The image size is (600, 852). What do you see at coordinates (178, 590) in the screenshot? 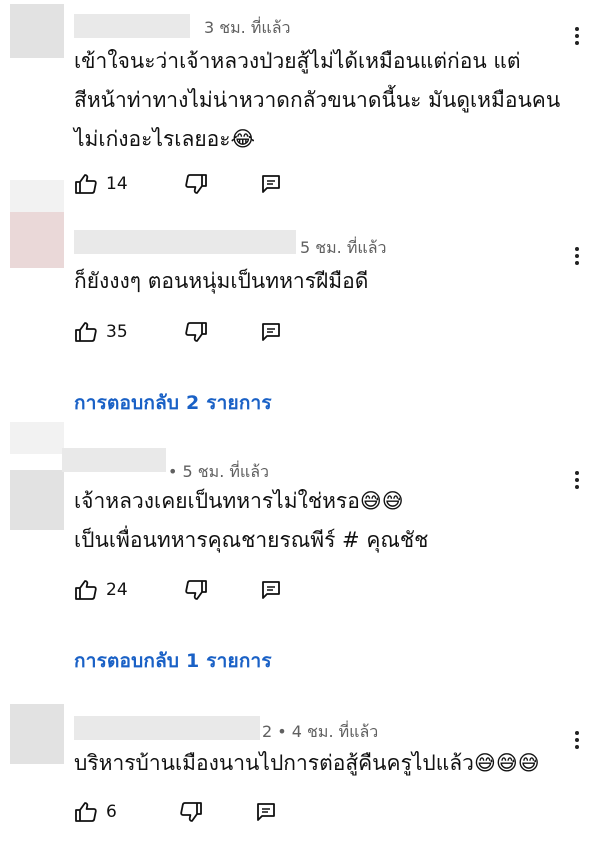
I see `comment-actions: 24` at bounding box center [178, 590].